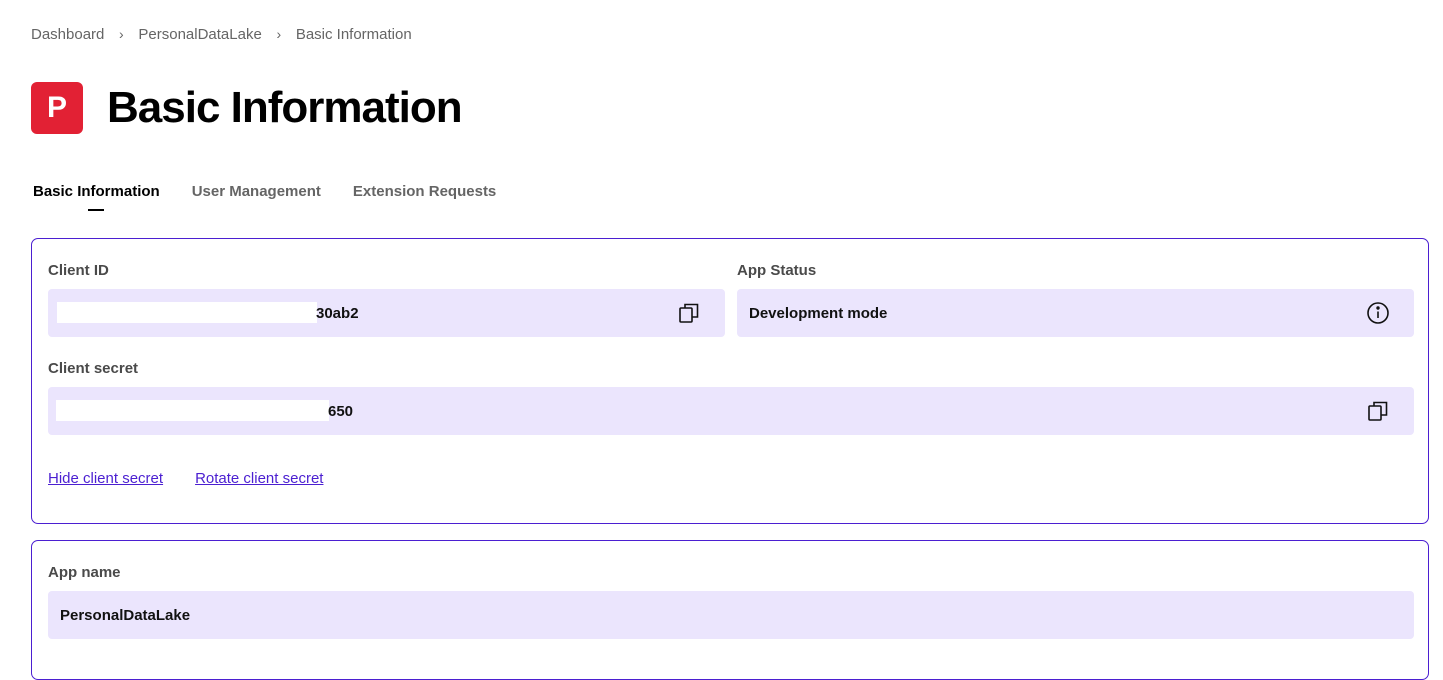 Image resolution: width=1443 pixels, height=680 pixels. Describe the element at coordinates (818, 313) in the screenshot. I see `app-status-value: Development mode` at that location.